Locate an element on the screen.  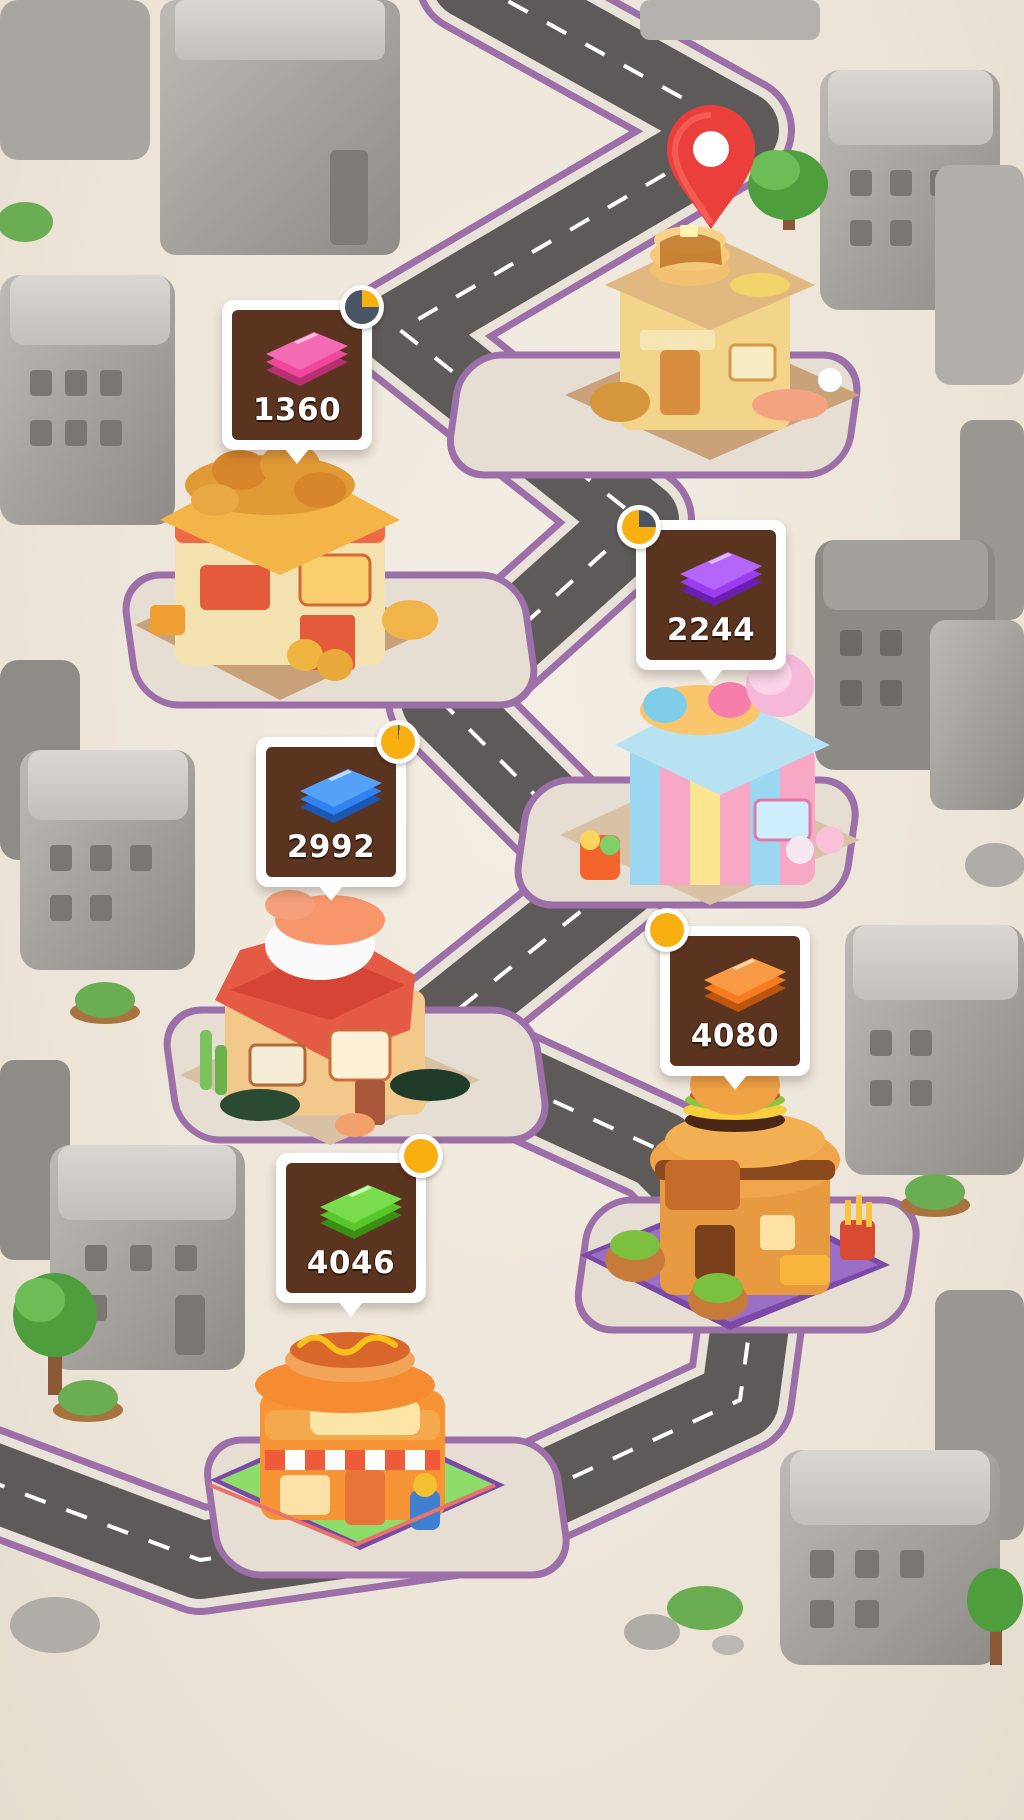
reward-amount: 1360 is located at coordinates (297, 410).